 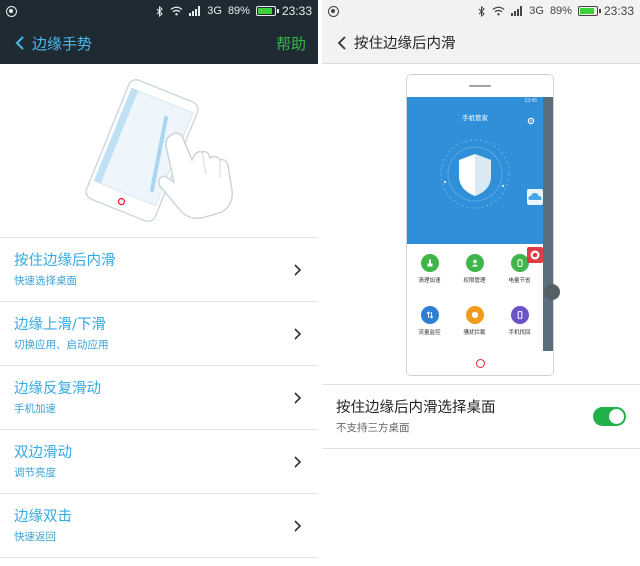 I want to click on speaker, so click(x=480, y=86).